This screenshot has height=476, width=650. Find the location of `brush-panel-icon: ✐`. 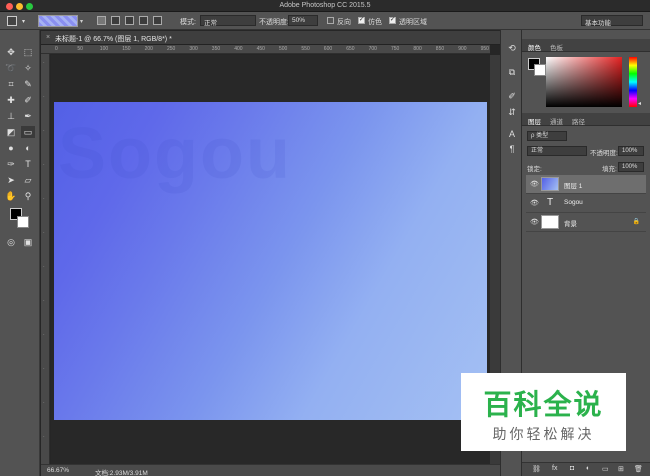

brush-panel-icon: ✐ is located at coordinates (512, 96).